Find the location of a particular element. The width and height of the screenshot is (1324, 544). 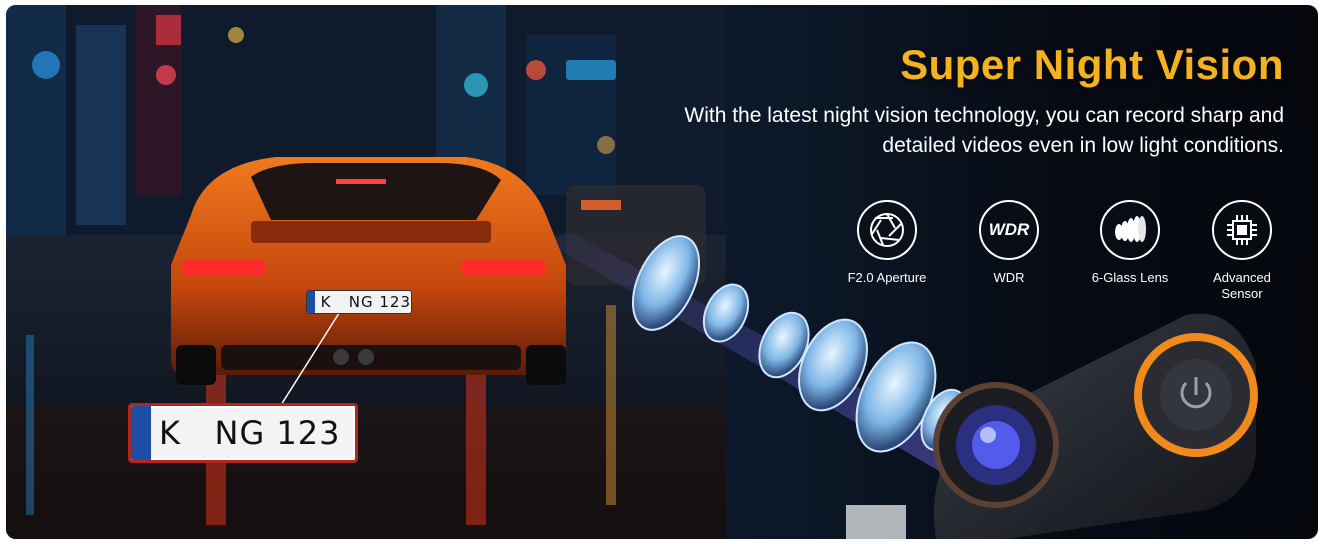

feature-wdr: WDR WDR is located at coordinates (1009, 243).